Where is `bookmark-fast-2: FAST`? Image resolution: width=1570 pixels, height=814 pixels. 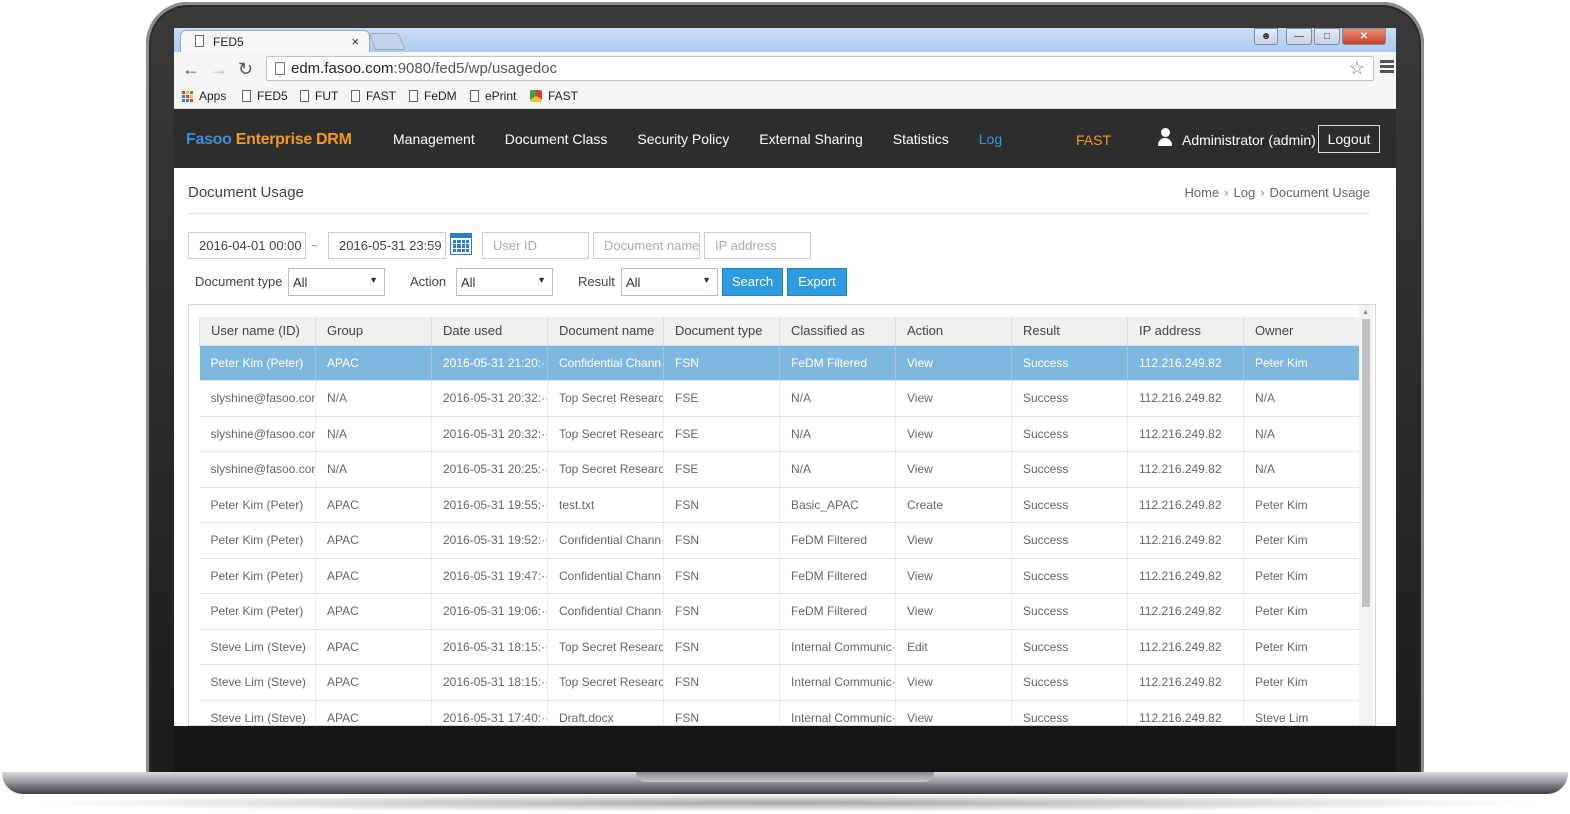 bookmark-fast-2: FAST is located at coordinates (554, 96).